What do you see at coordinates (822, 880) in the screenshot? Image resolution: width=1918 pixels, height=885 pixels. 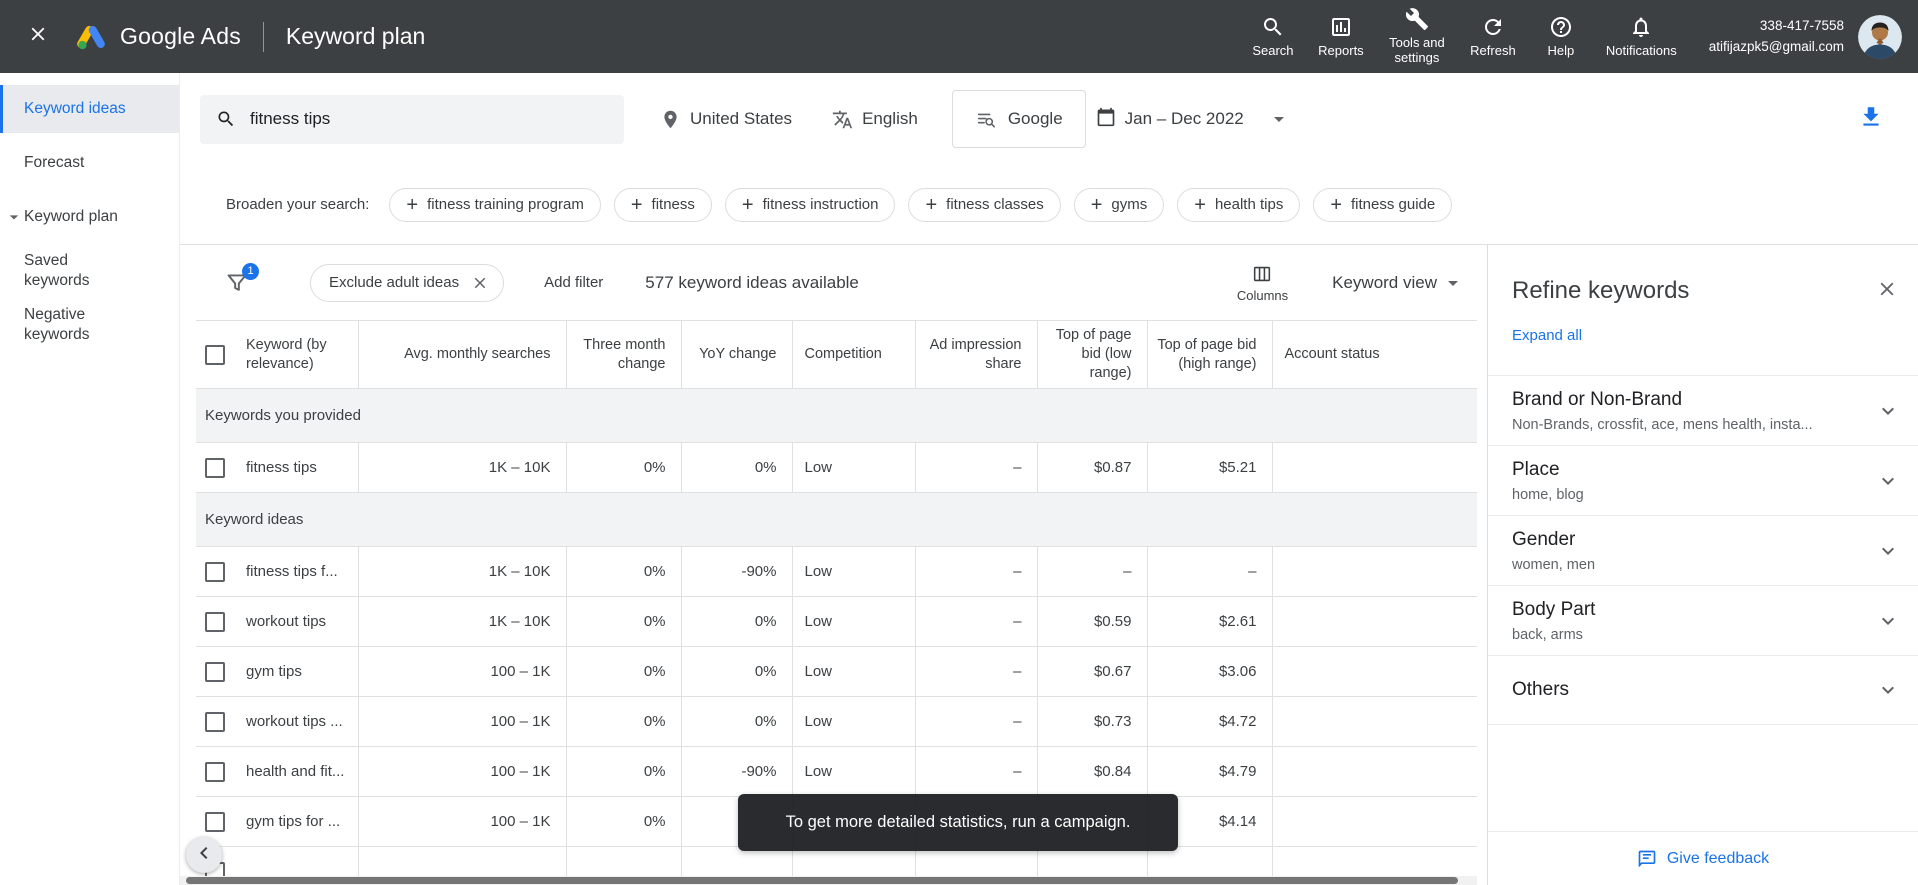 I see `scrollbar-thumb` at bounding box center [822, 880].